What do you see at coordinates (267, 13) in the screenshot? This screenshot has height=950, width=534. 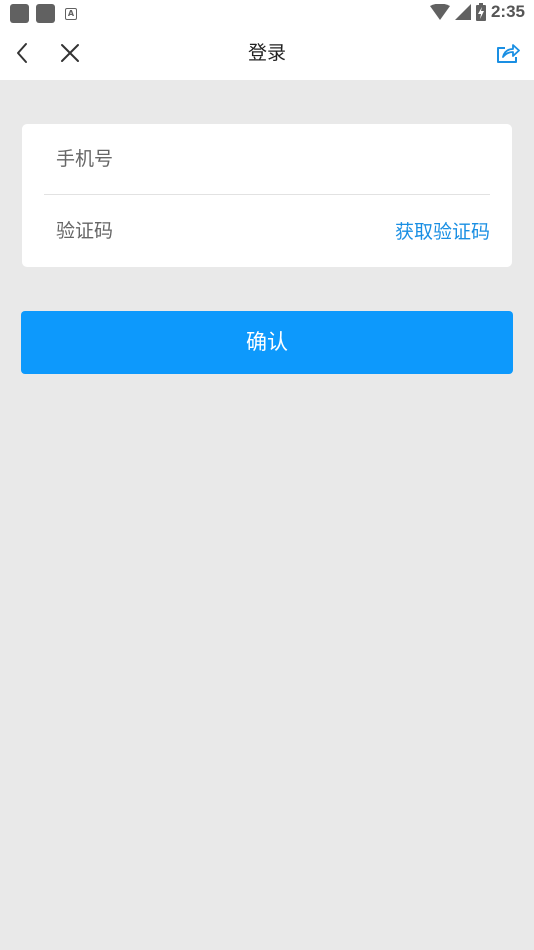 I see `status-bar: A 2:35` at bounding box center [267, 13].